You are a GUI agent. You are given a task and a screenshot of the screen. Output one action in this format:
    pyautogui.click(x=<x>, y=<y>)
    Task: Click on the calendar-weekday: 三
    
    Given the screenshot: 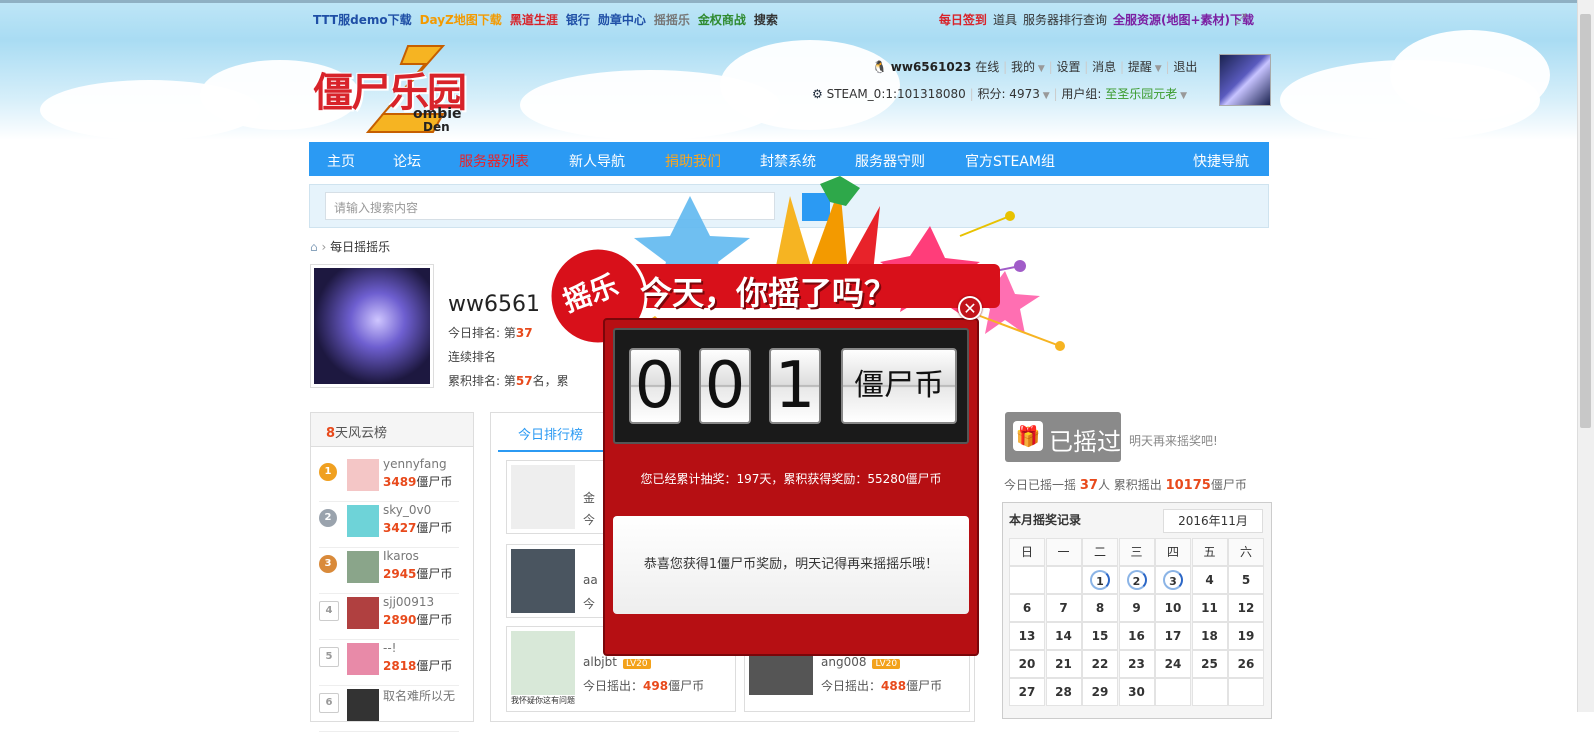 What is the action you would take?
    pyautogui.click(x=1136, y=552)
    